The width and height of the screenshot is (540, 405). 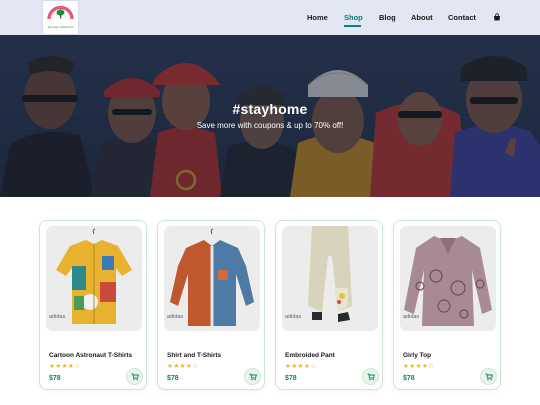 I want to click on product-card: adidas Girly Top ★★★★☆ $78, so click(x=447, y=305).